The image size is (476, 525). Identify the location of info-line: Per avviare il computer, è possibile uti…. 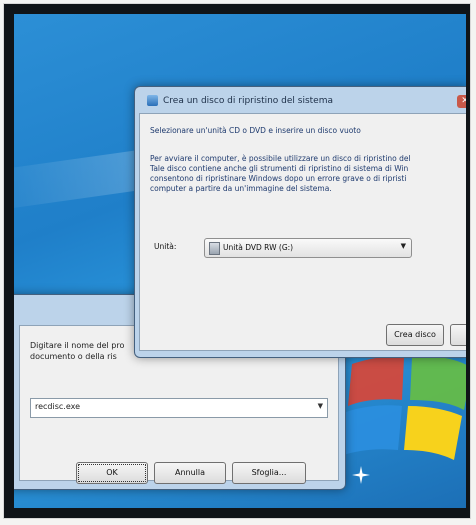
(280, 158).